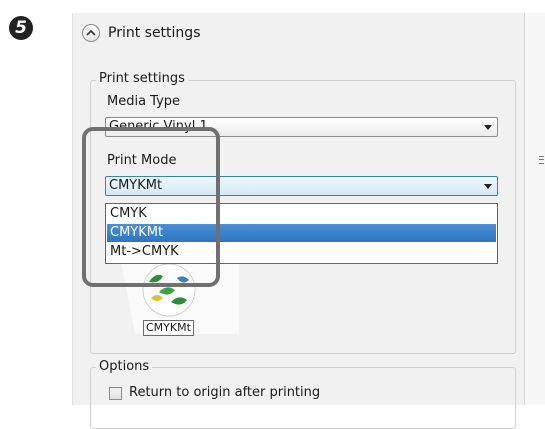 Image resolution: width=545 pixels, height=429 pixels. I want to click on vertical-scrollbar, so click(534, 209).